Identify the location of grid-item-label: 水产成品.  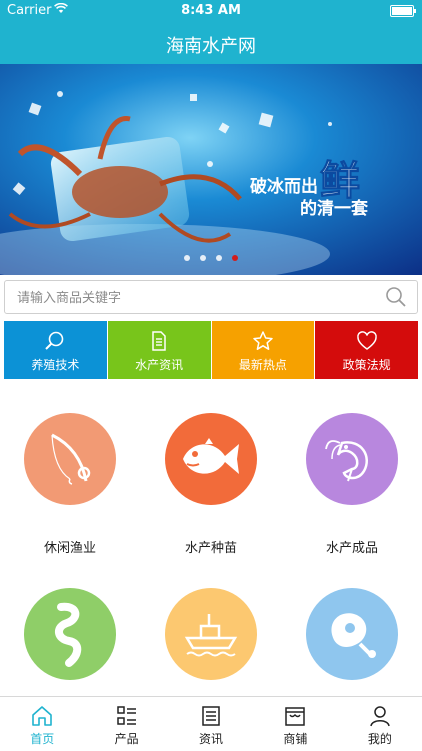
(351, 548).